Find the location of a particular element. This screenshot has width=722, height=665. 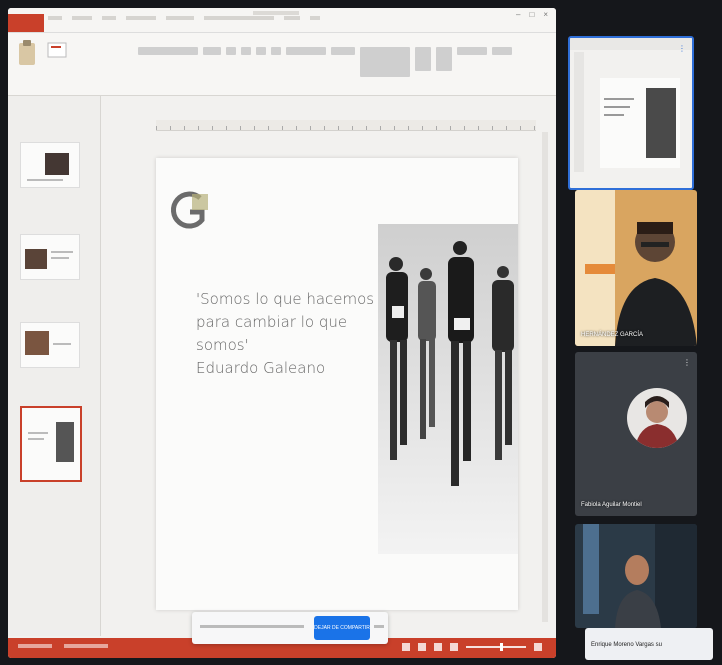

quote-author: Eduardo Galeano is located at coordinates (261, 368).